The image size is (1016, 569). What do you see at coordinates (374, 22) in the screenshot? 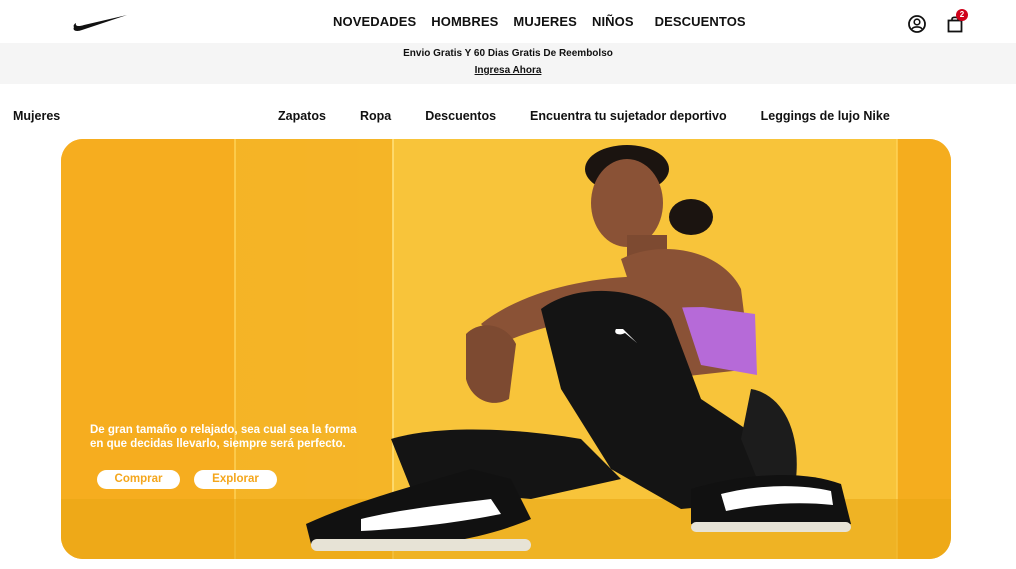
I see `nav-novedades: NOVEDADES` at bounding box center [374, 22].